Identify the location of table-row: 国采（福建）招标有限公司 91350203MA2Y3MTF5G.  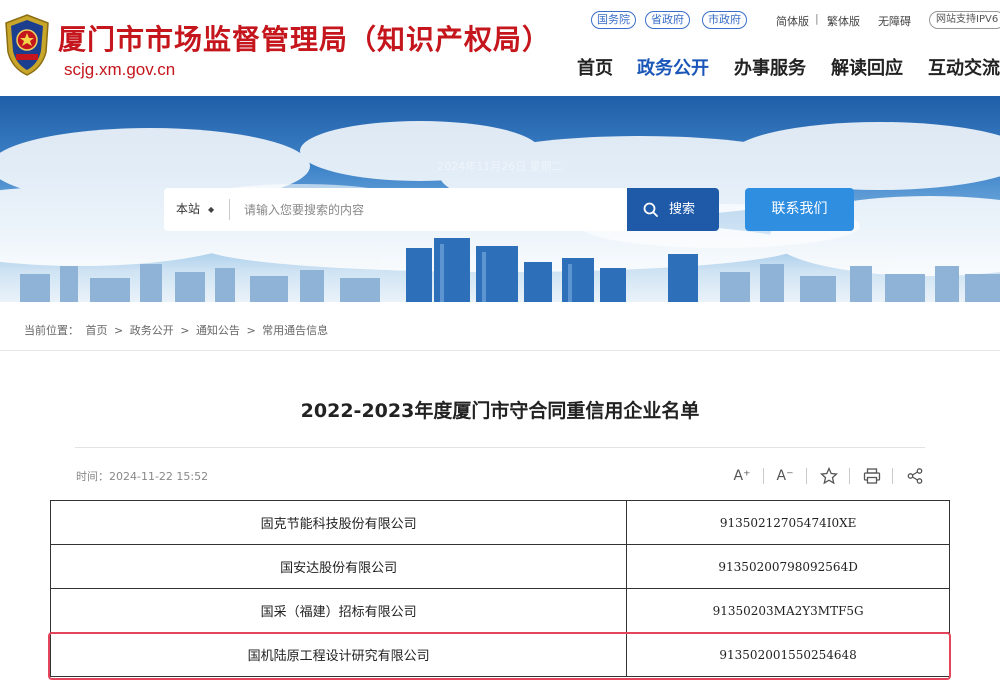
(499, 610).